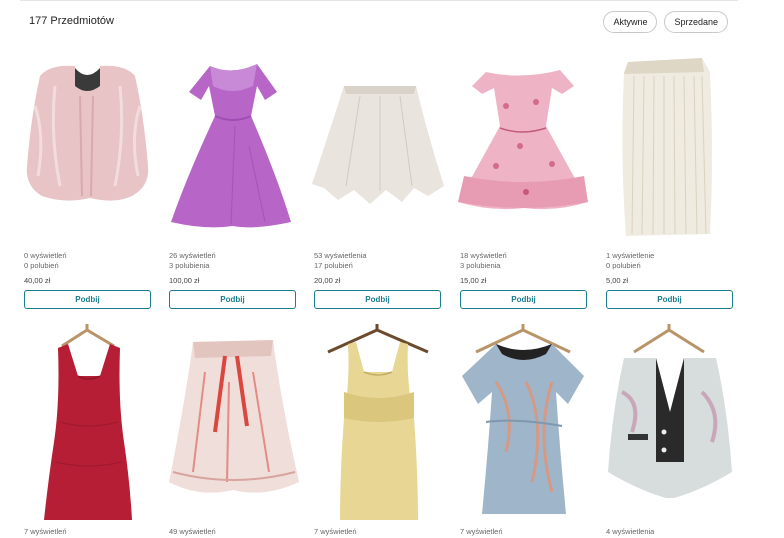 This screenshot has height=538, width=784. I want to click on item-price: 20,00 zł, so click(327, 280).